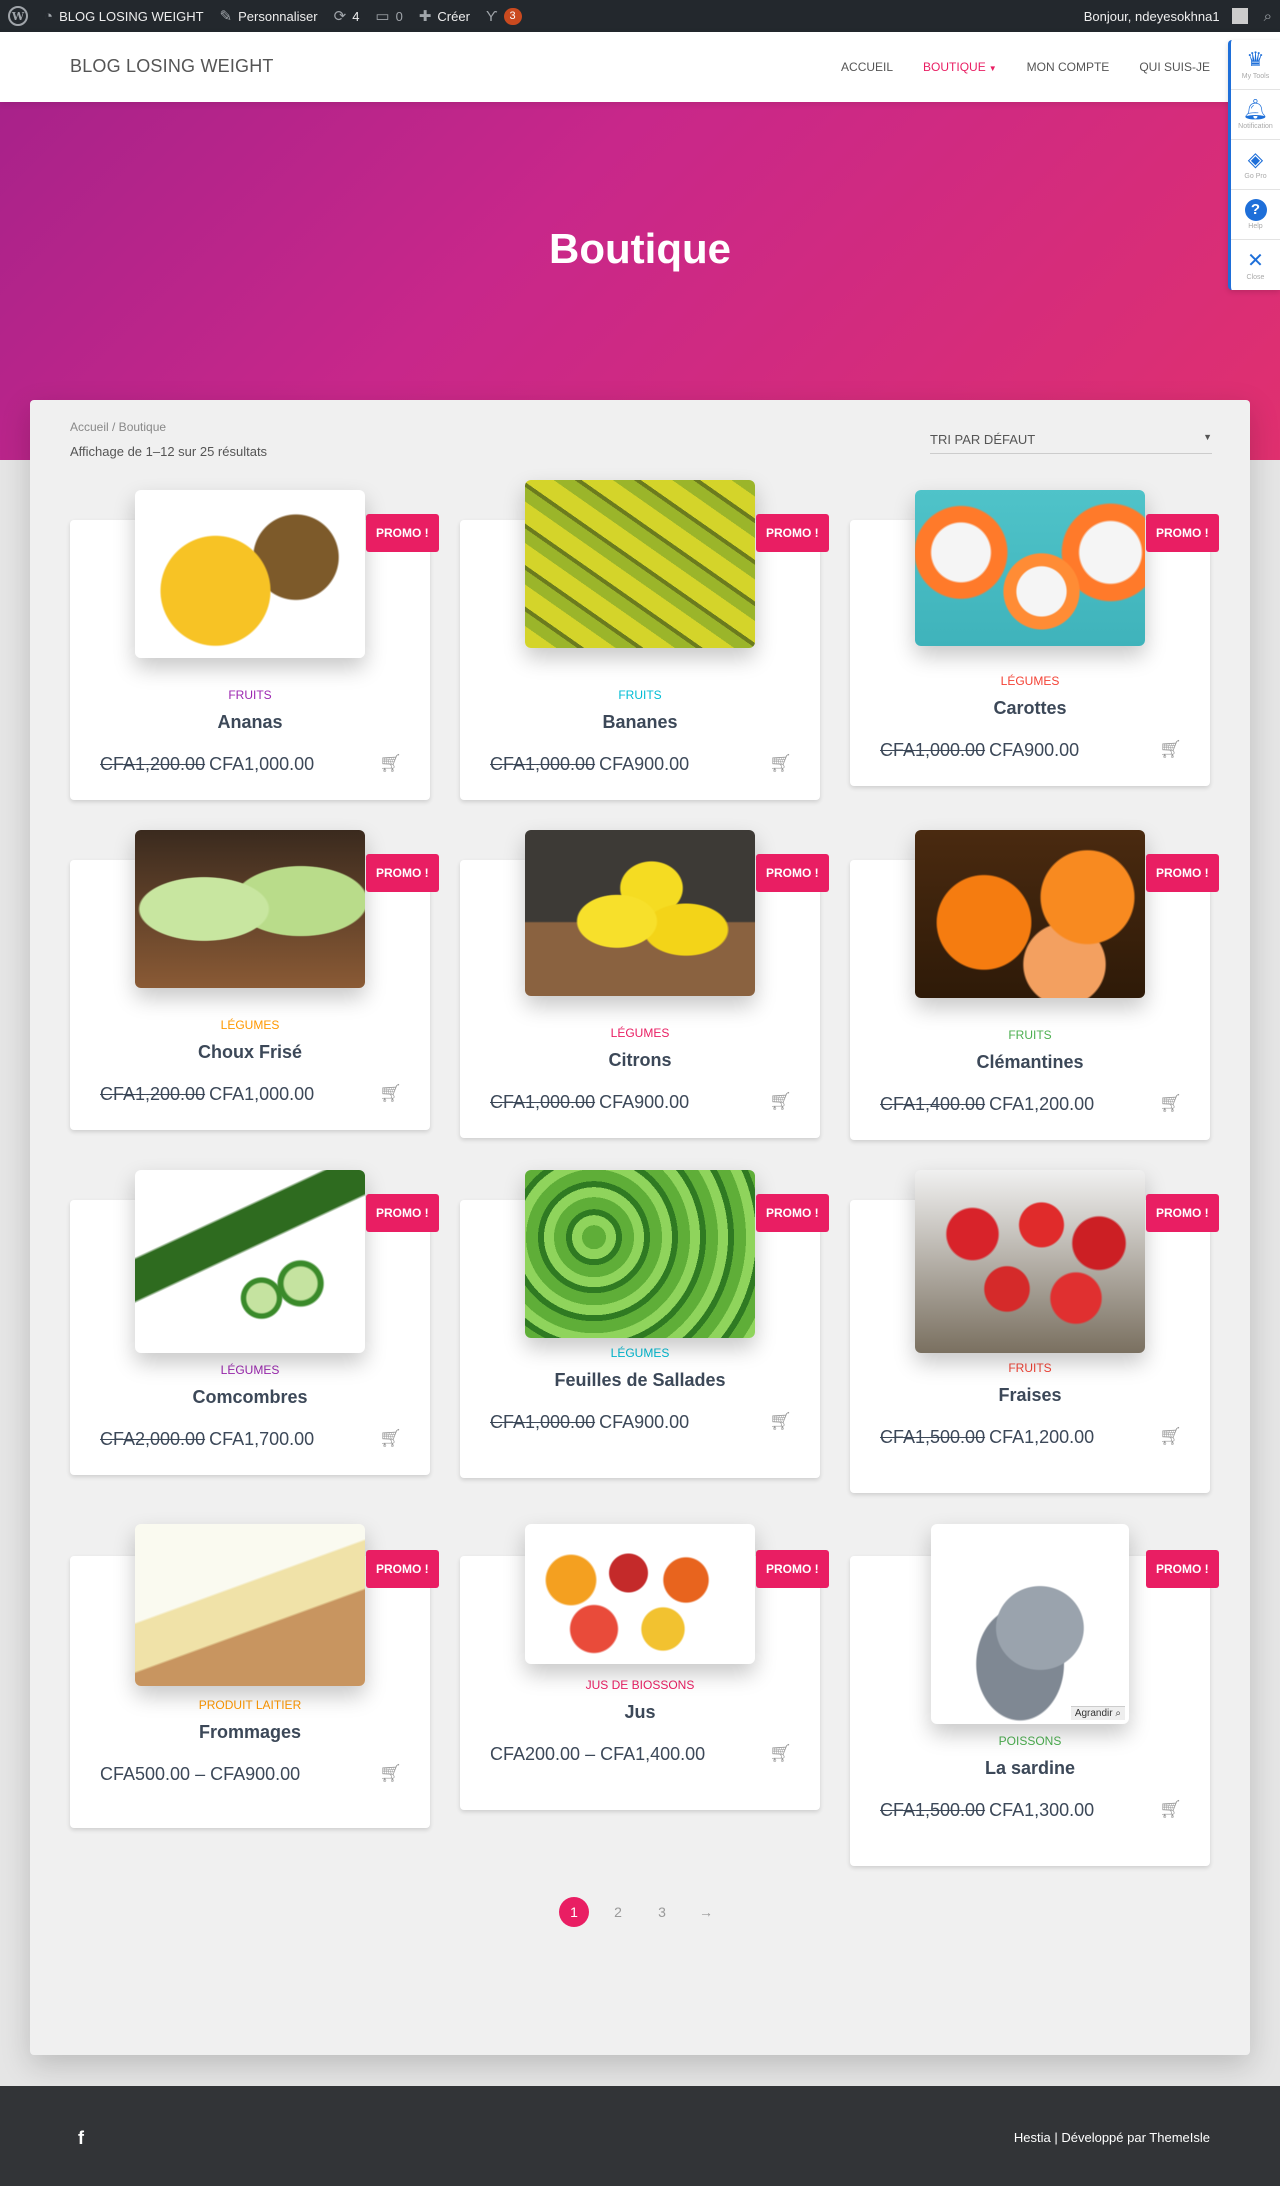  What do you see at coordinates (574, 1912) in the screenshot?
I see `page-1: 1` at bounding box center [574, 1912].